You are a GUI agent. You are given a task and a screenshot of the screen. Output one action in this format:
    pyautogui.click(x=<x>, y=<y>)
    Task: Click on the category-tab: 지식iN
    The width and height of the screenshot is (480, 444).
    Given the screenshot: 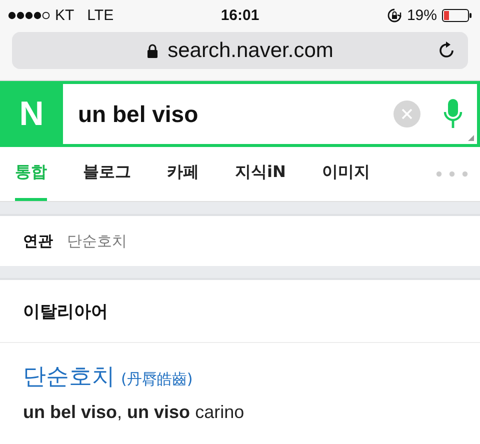 What is the action you would take?
    pyautogui.click(x=260, y=174)
    